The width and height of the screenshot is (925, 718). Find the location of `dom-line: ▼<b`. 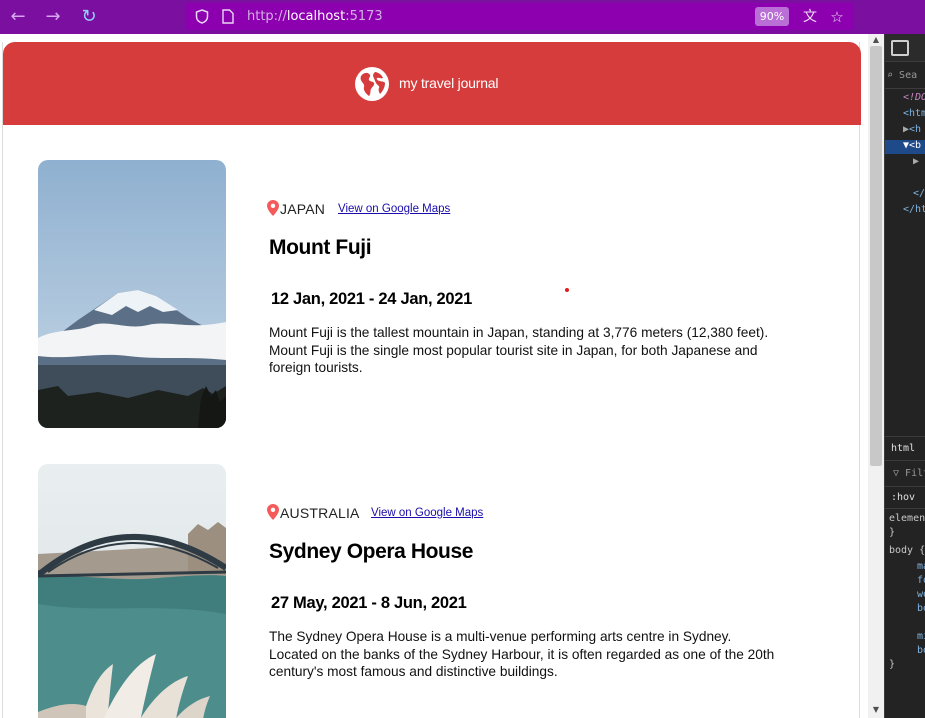

dom-line: ▼<b is located at coordinates (912, 145).